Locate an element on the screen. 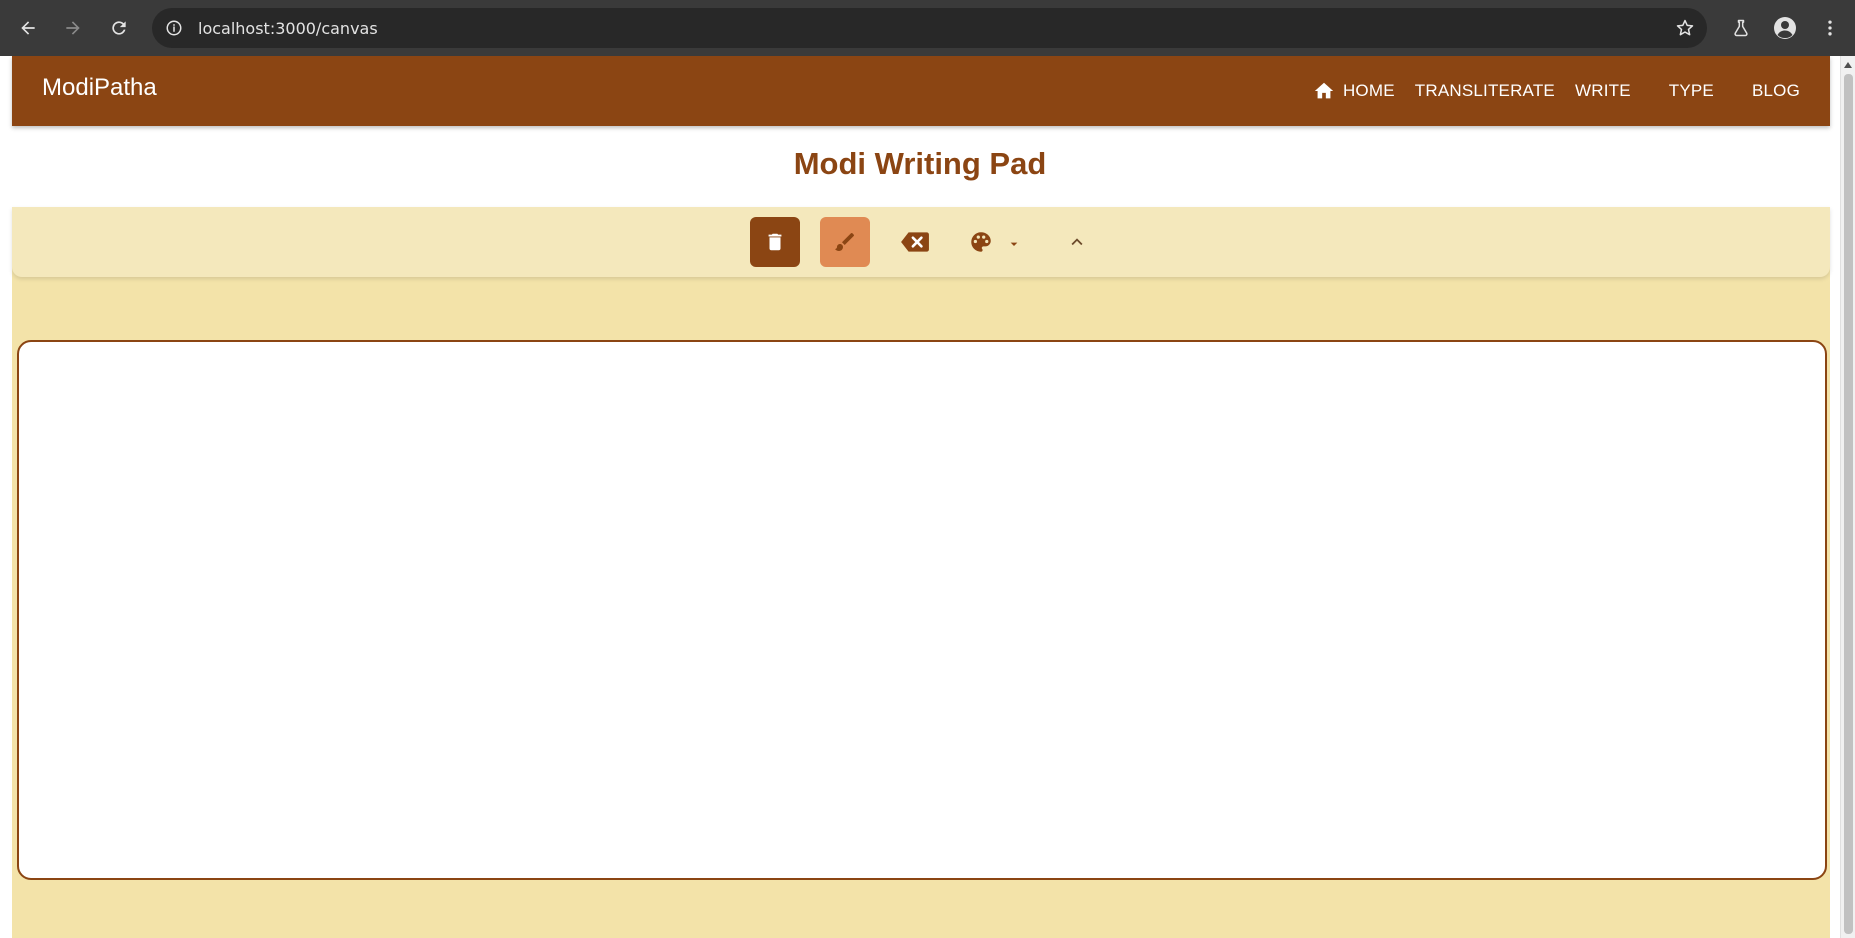 This screenshot has height=938, width=1855. nav-blog: BLOG is located at coordinates (1786, 91).